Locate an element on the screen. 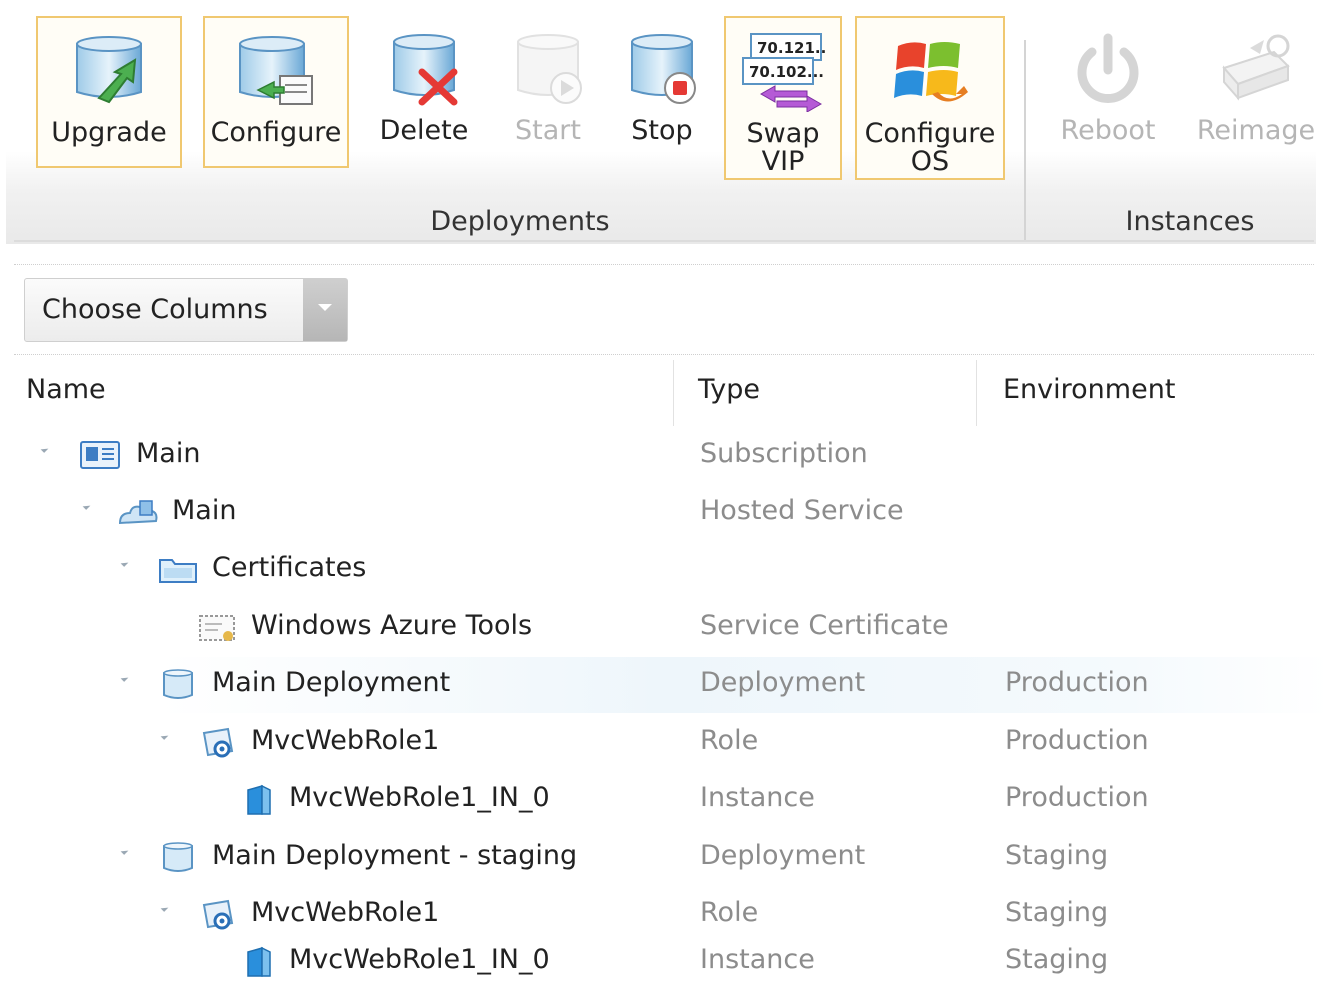  ribbon-separator is located at coordinates (664, 264).